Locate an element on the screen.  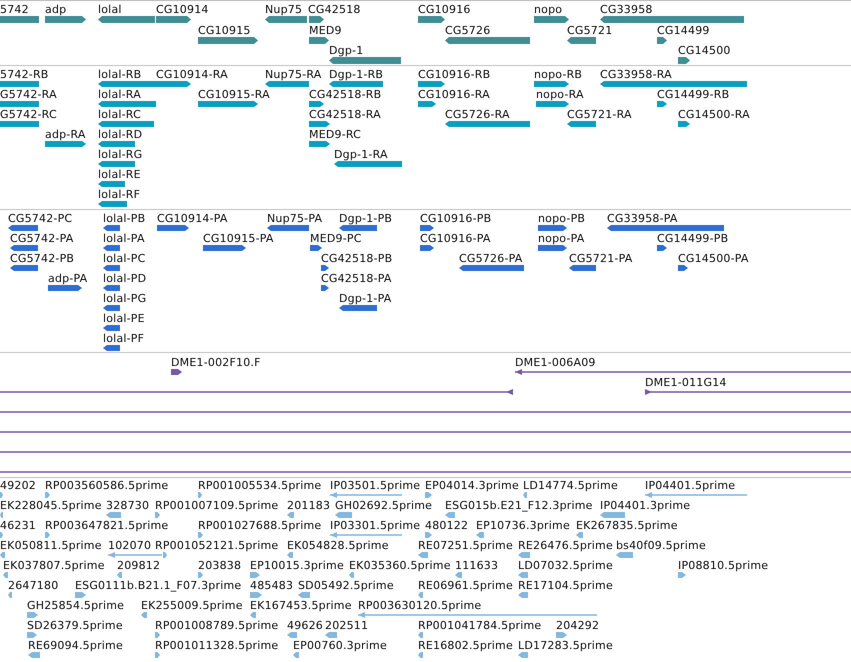
feature-label: lolal-PF is located at coordinates (123, 338).